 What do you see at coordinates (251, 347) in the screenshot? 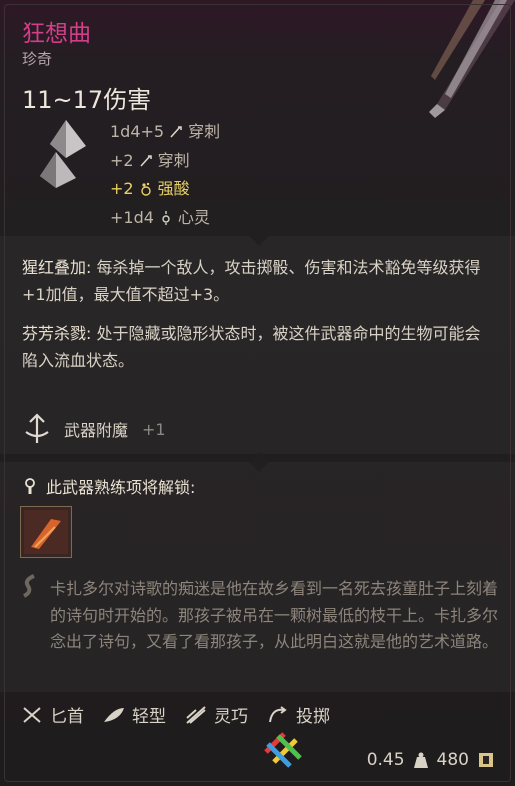
I see `passive-text: 处于隐藏或隐形状态时，被这件武器命中的生物可能会陷入流血状态。` at bounding box center [251, 347].